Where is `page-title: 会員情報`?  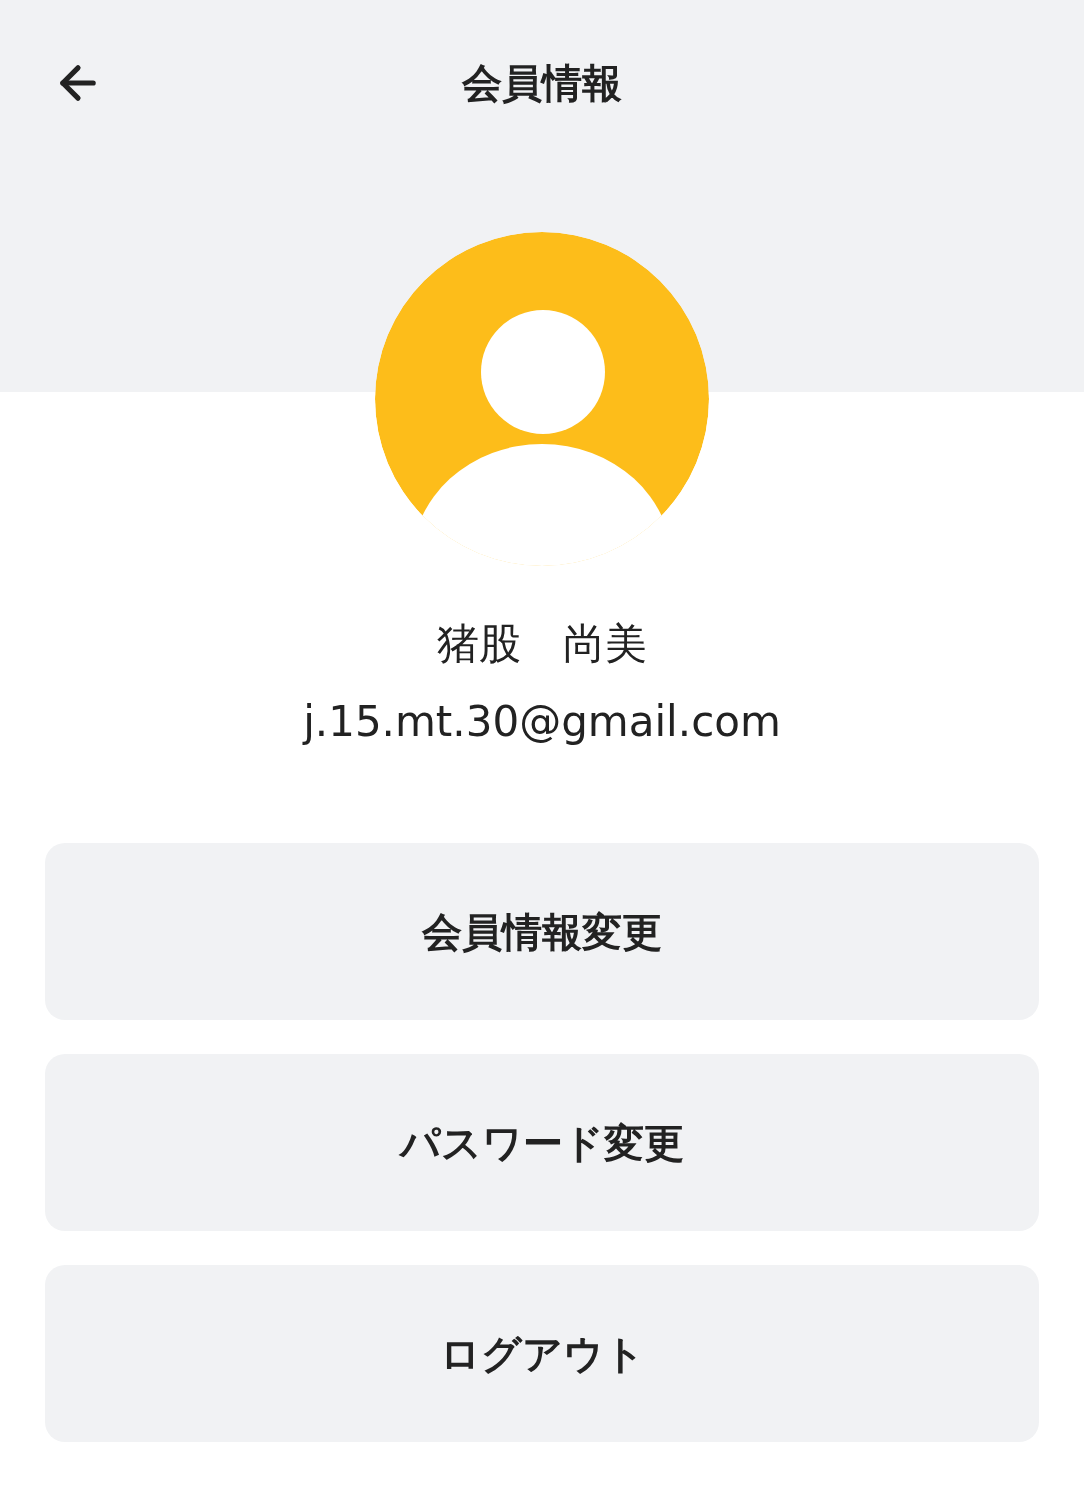 page-title: 会員情報 is located at coordinates (542, 83).